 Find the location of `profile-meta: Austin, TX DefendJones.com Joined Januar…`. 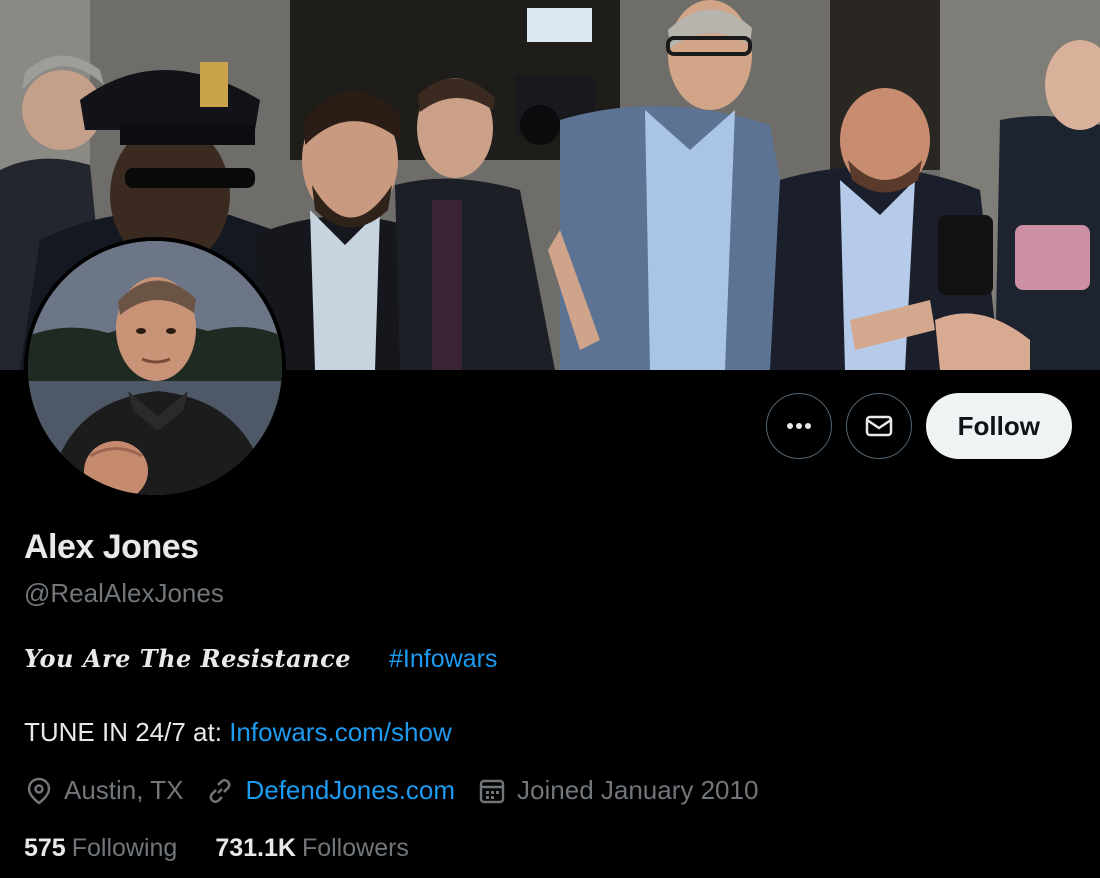

profile-meta: Austin, TX DefendJones.com Joined Januar… is located at coordinates (402, 790).